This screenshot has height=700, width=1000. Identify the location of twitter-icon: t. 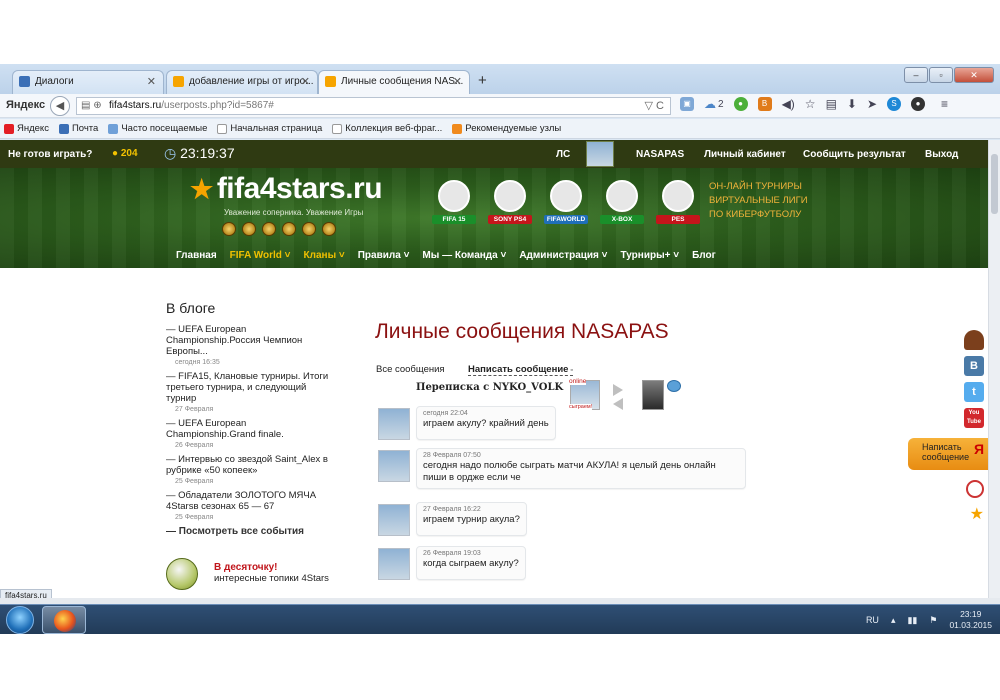
(974, 392).